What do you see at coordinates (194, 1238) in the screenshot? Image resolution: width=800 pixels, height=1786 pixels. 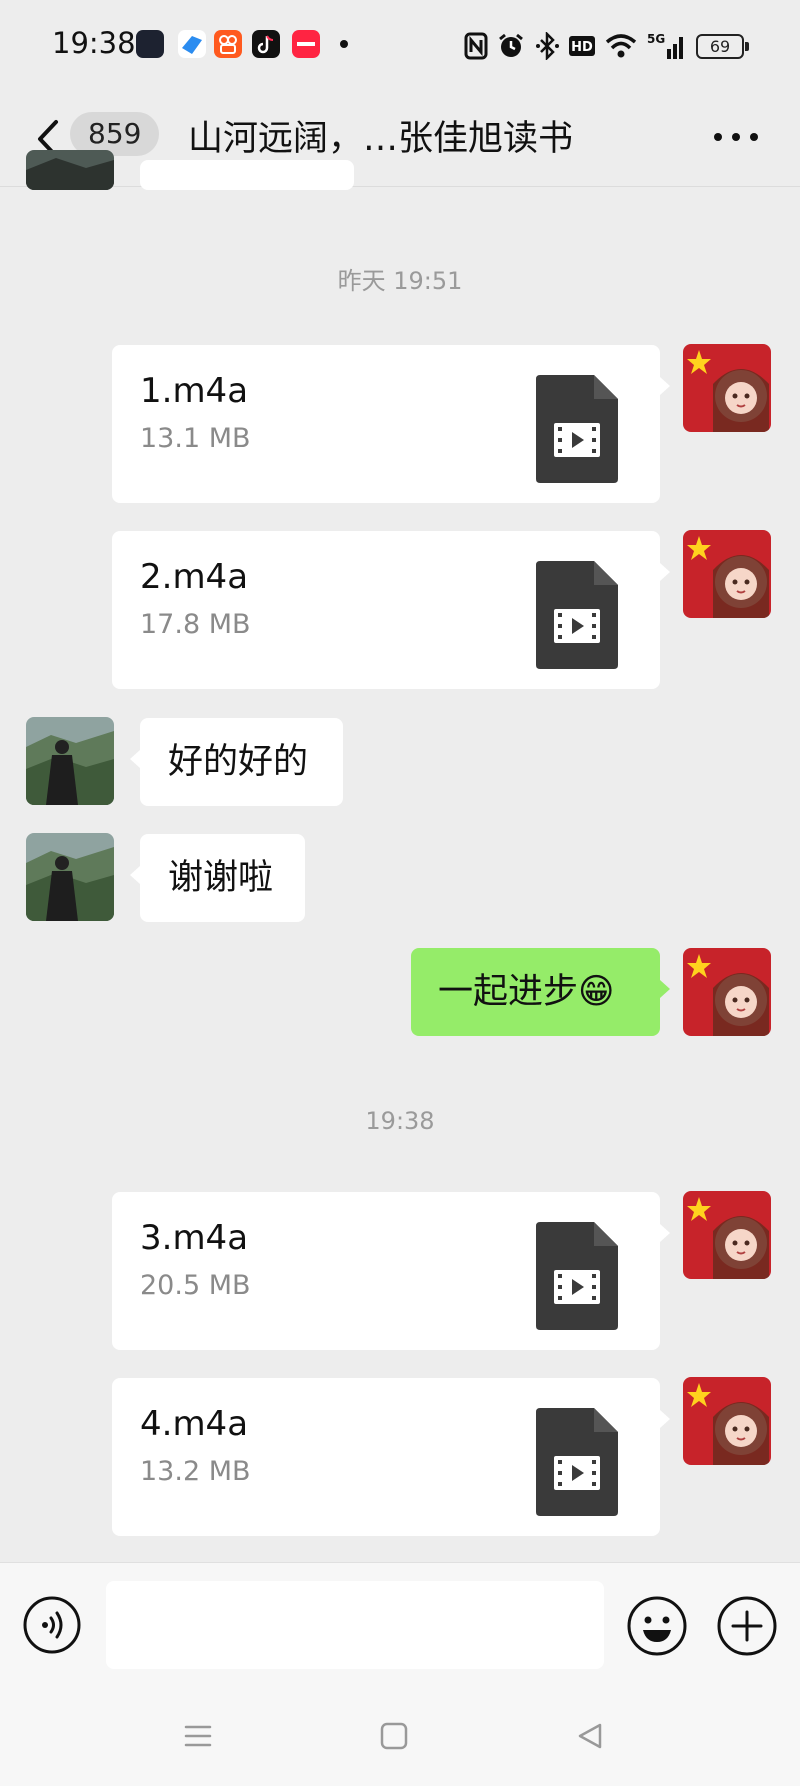 I see `file-name: 3.m4a` at bounding box center [194, 1238].